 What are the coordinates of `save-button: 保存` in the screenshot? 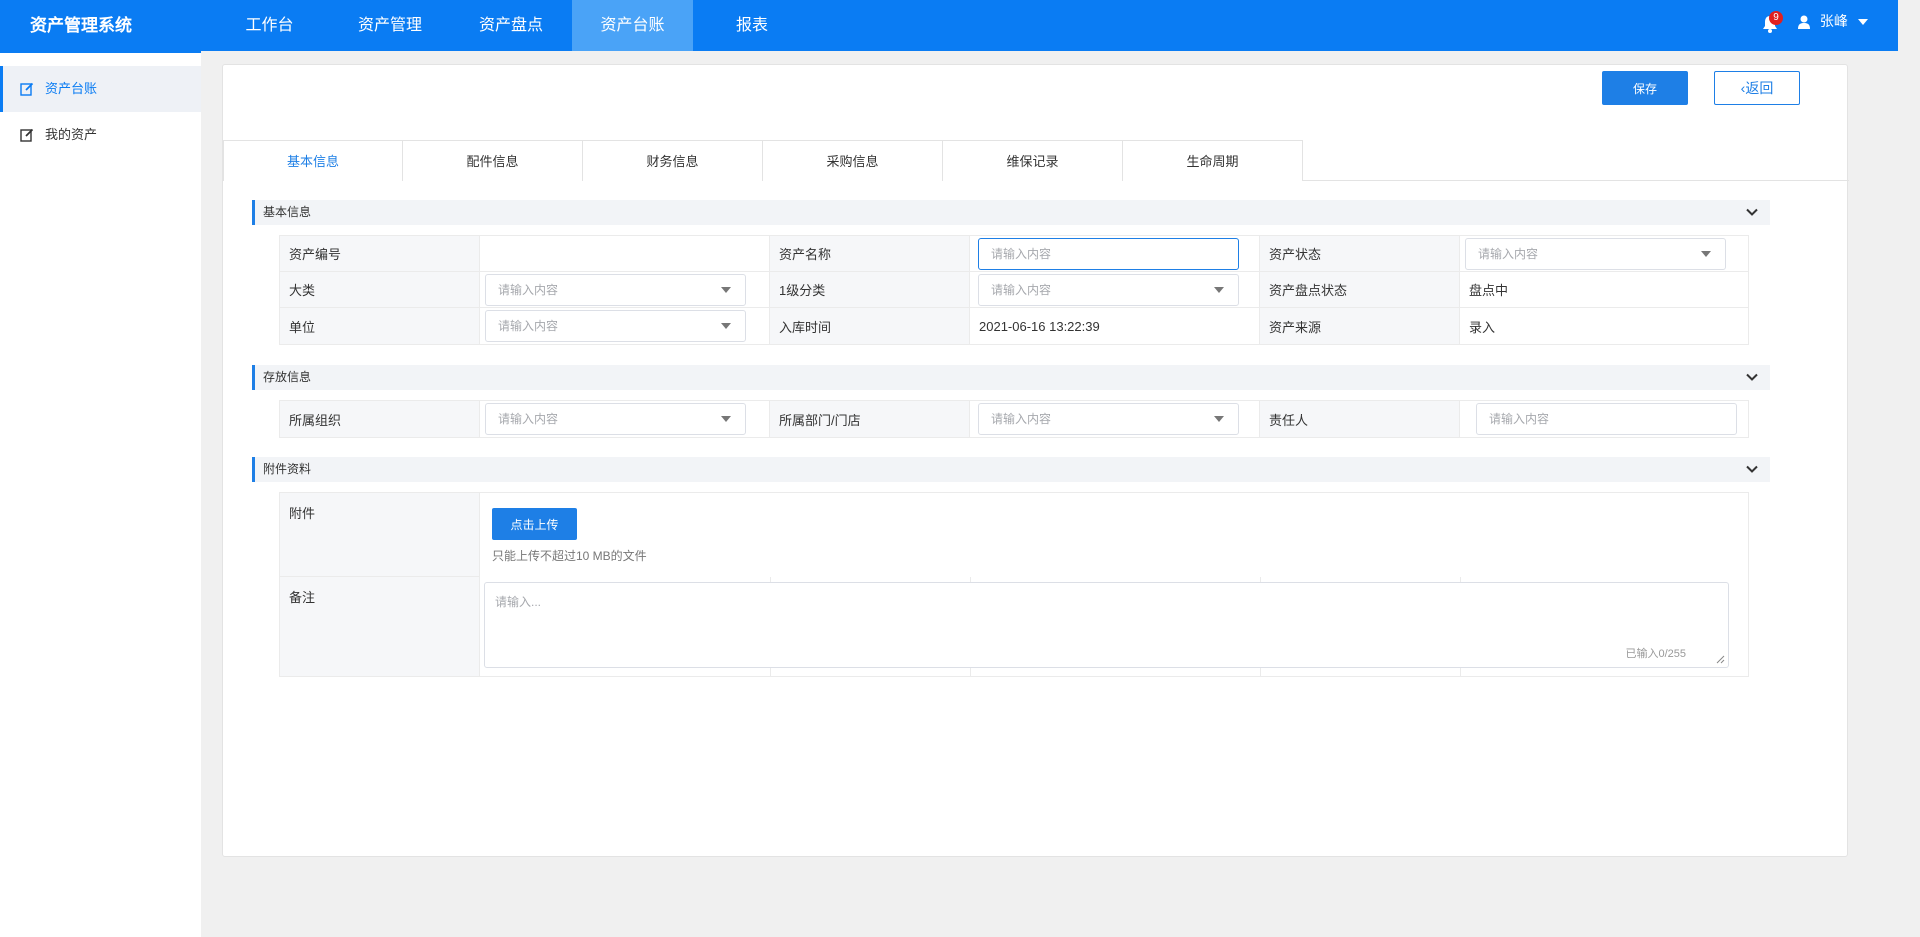 It's located at (1645, 88).